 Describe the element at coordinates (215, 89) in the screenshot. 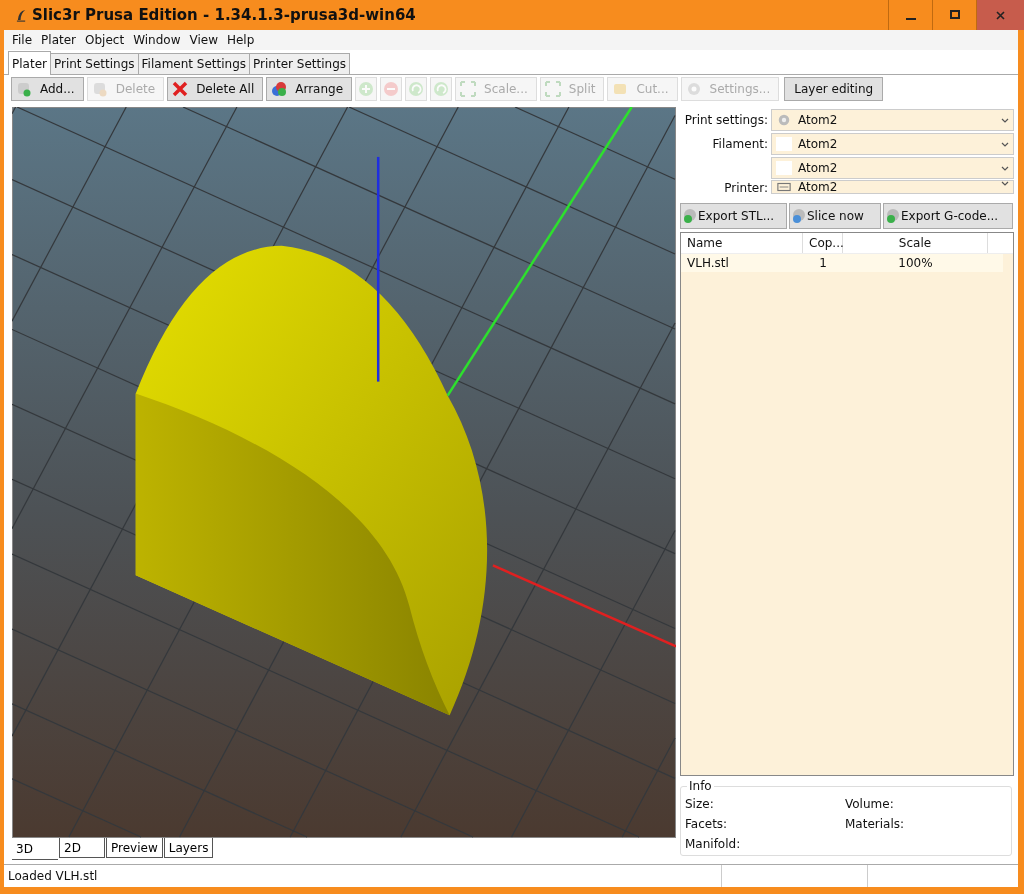

I see `toolbar-button: Delete All` at that location.